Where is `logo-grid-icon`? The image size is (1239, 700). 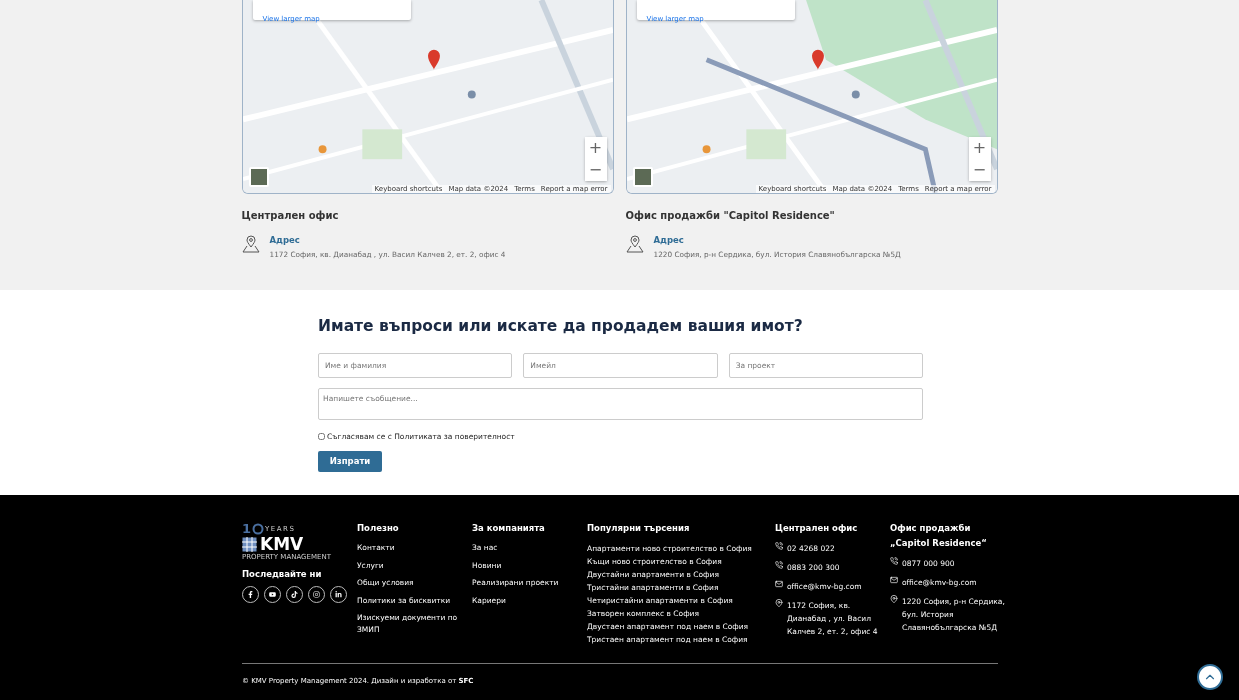
logo-grid-icon is located at coordinates (249, 544).